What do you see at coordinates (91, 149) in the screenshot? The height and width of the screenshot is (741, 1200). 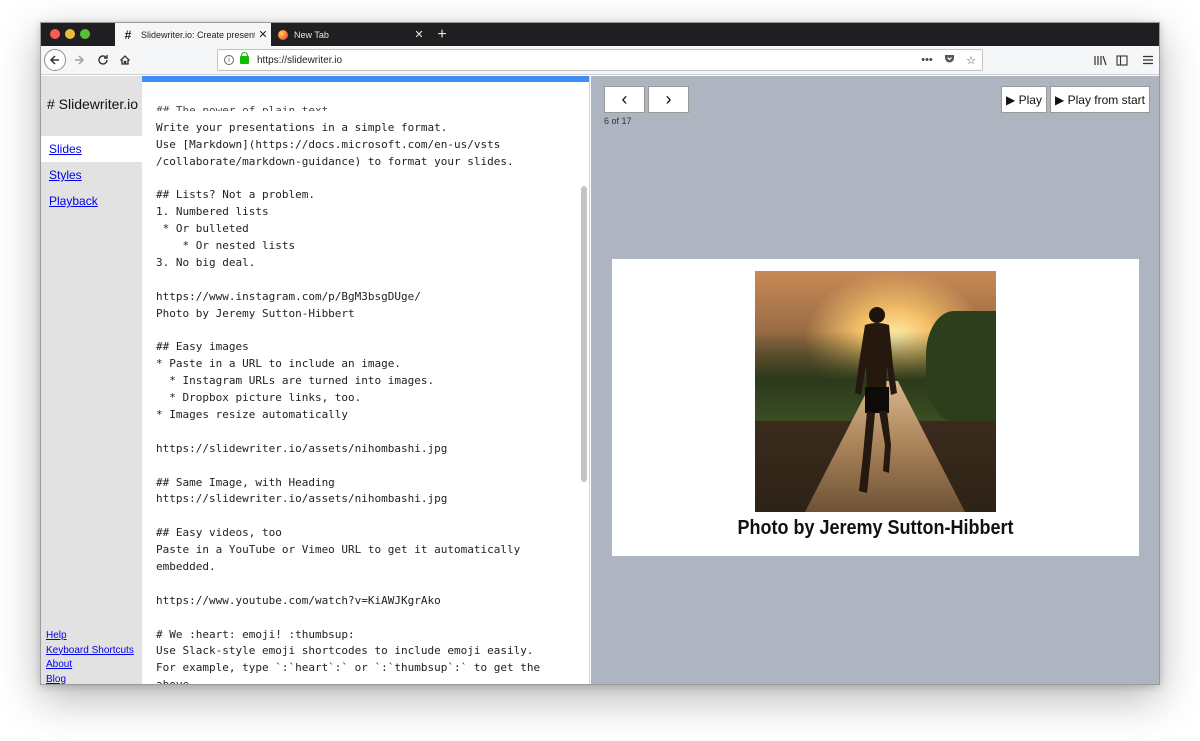 I see `sidebar-item-slides: Slides` at bounding box center [91, 149].